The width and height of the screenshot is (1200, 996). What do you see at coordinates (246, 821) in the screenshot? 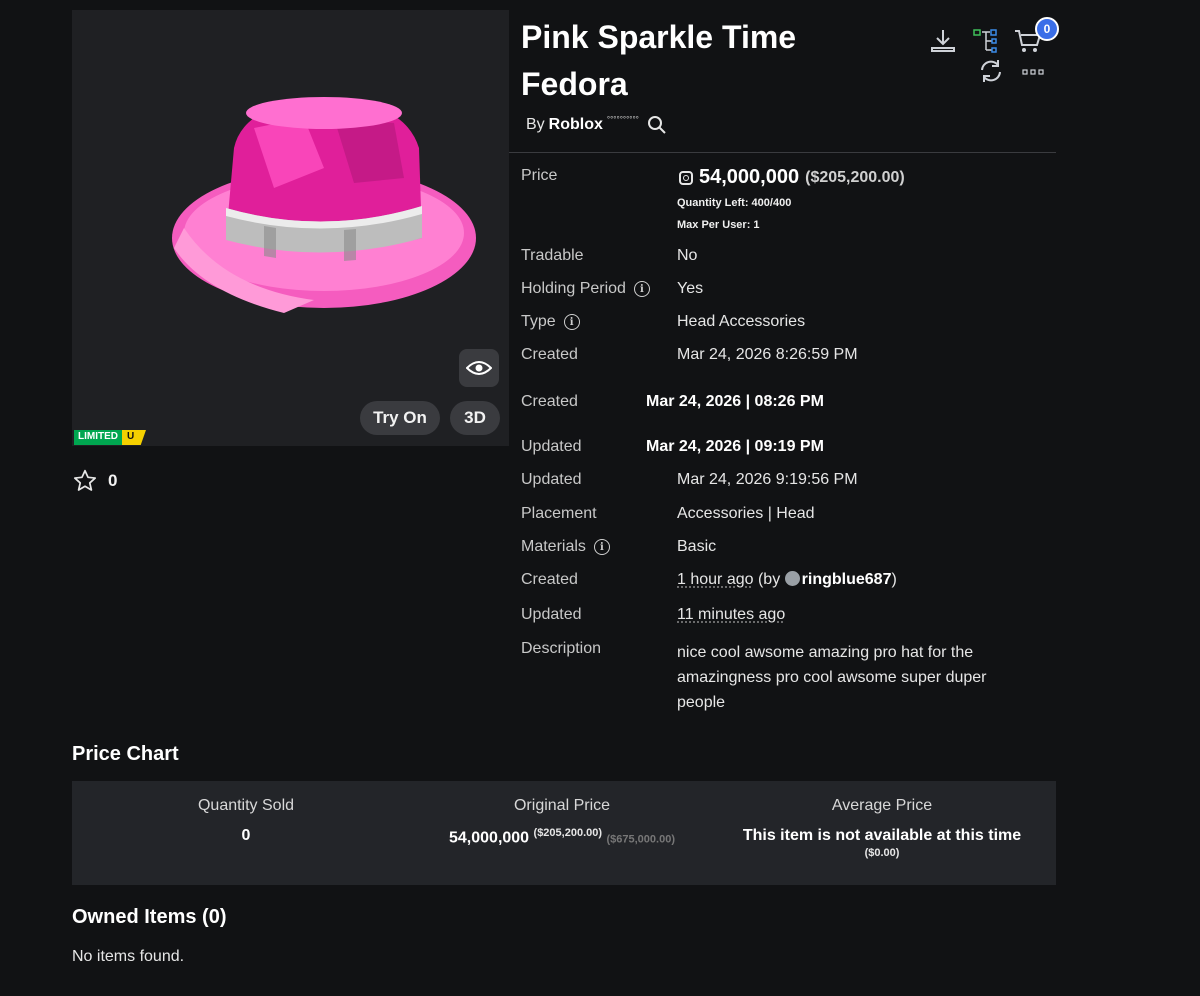
I see `quantity-sold-col: Quantity Sold 0` at bounding box center [246, 821].